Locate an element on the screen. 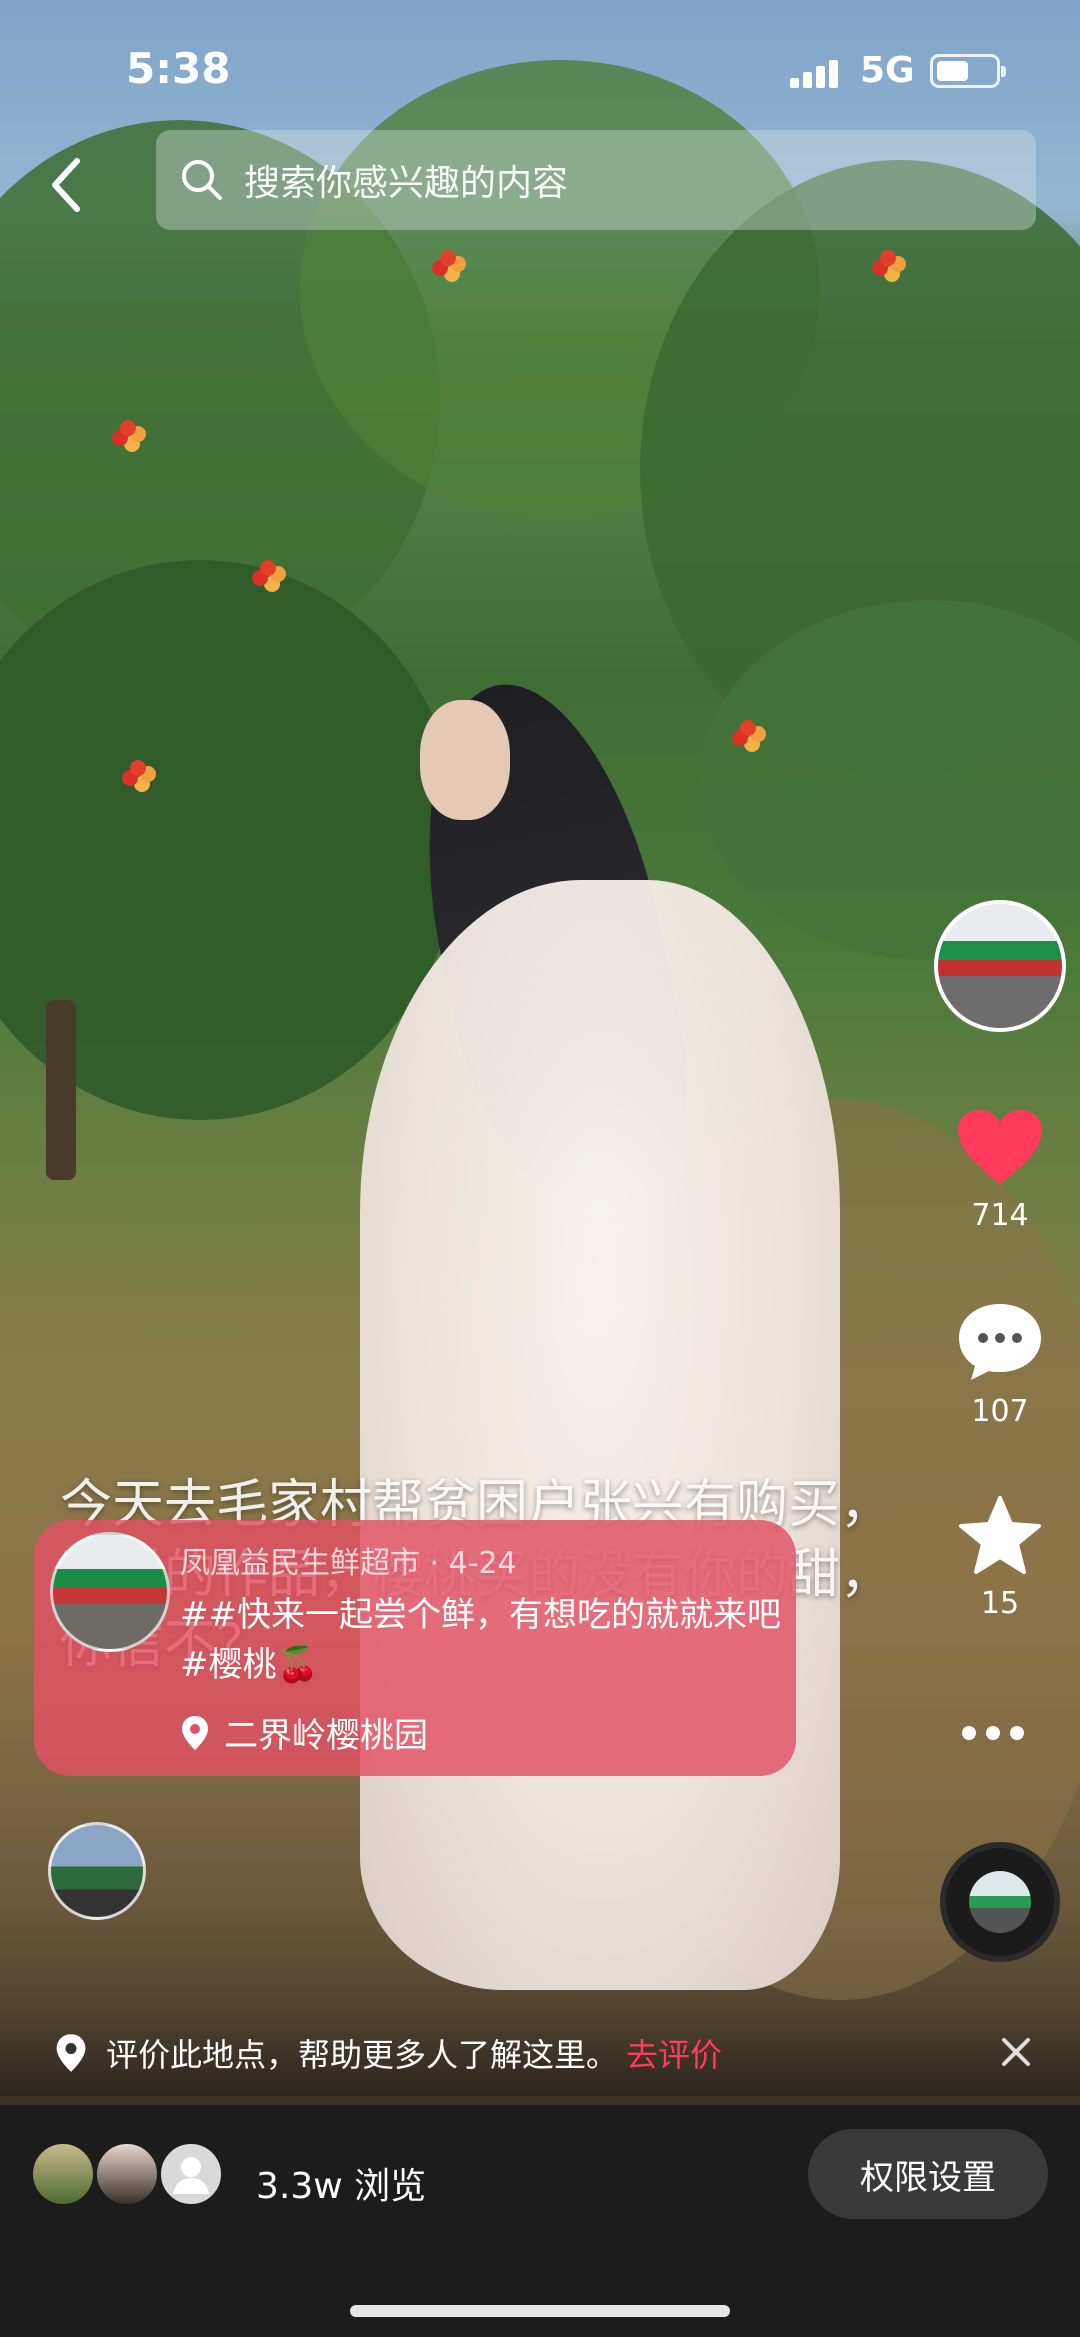  status-bar: 5:38 5G is located at coordinates (540, 70).